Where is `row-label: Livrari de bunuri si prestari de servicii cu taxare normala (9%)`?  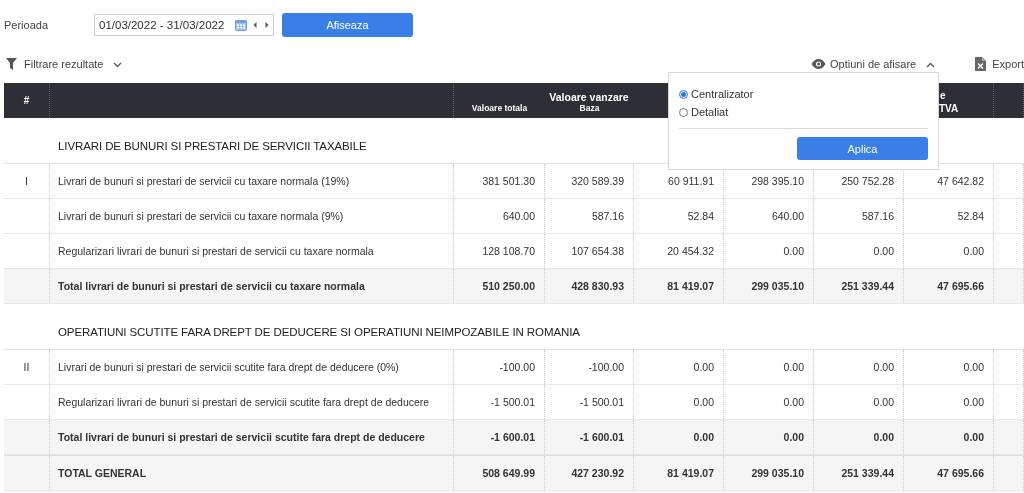
row-label: Livrari de bunuri si prestari de servicii cu taxare normala (9%) is located at coordinates (201, 216).